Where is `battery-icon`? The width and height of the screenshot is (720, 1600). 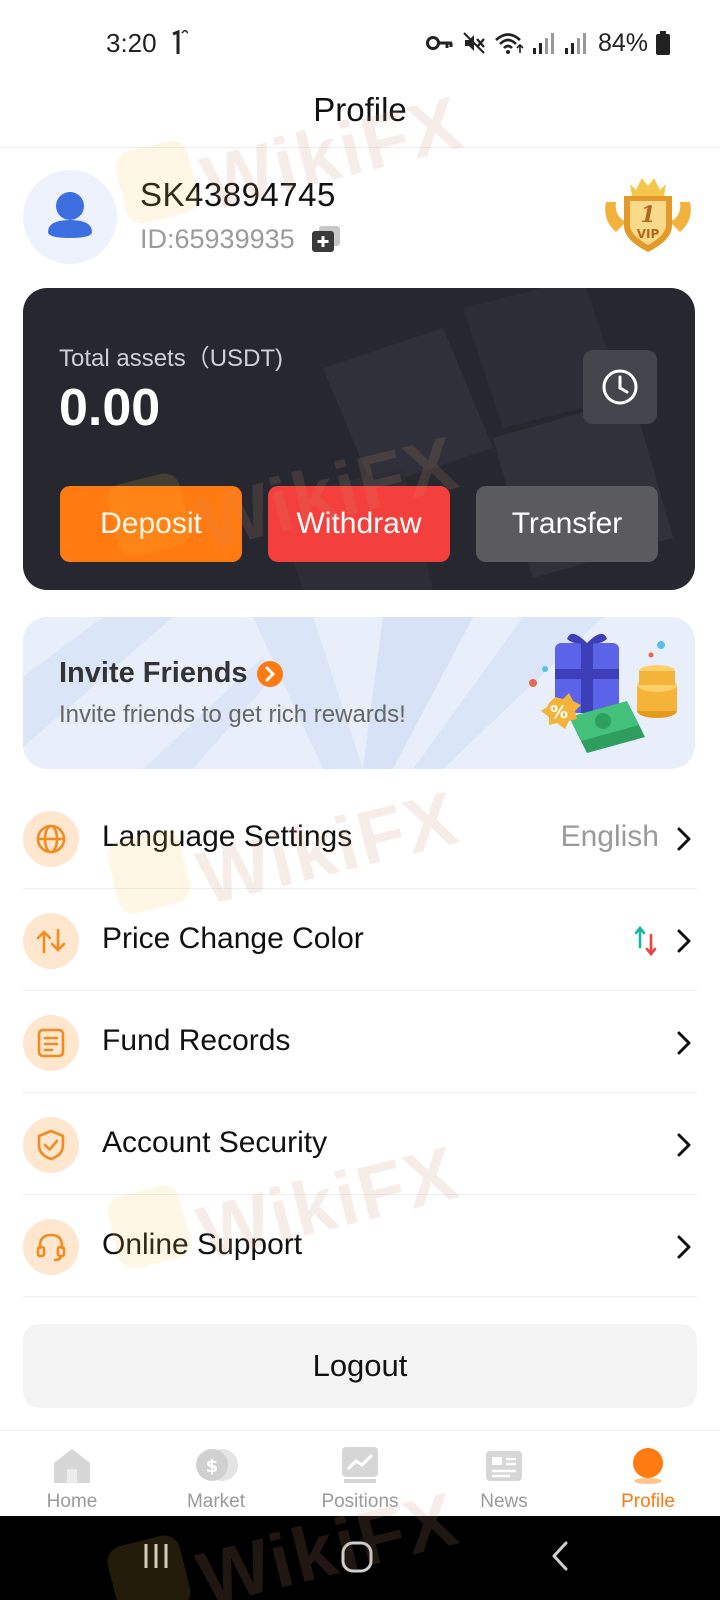
battery-icon is located at coordinates (663, 43).